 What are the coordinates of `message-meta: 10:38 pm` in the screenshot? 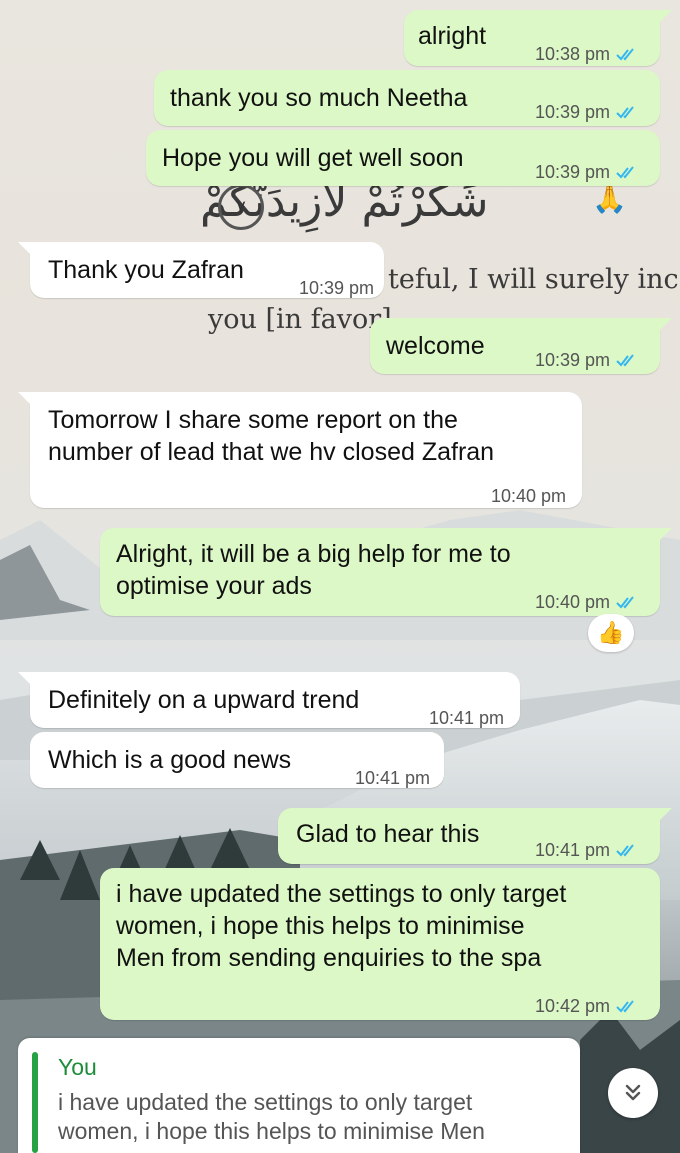 It's located at (586, 54).